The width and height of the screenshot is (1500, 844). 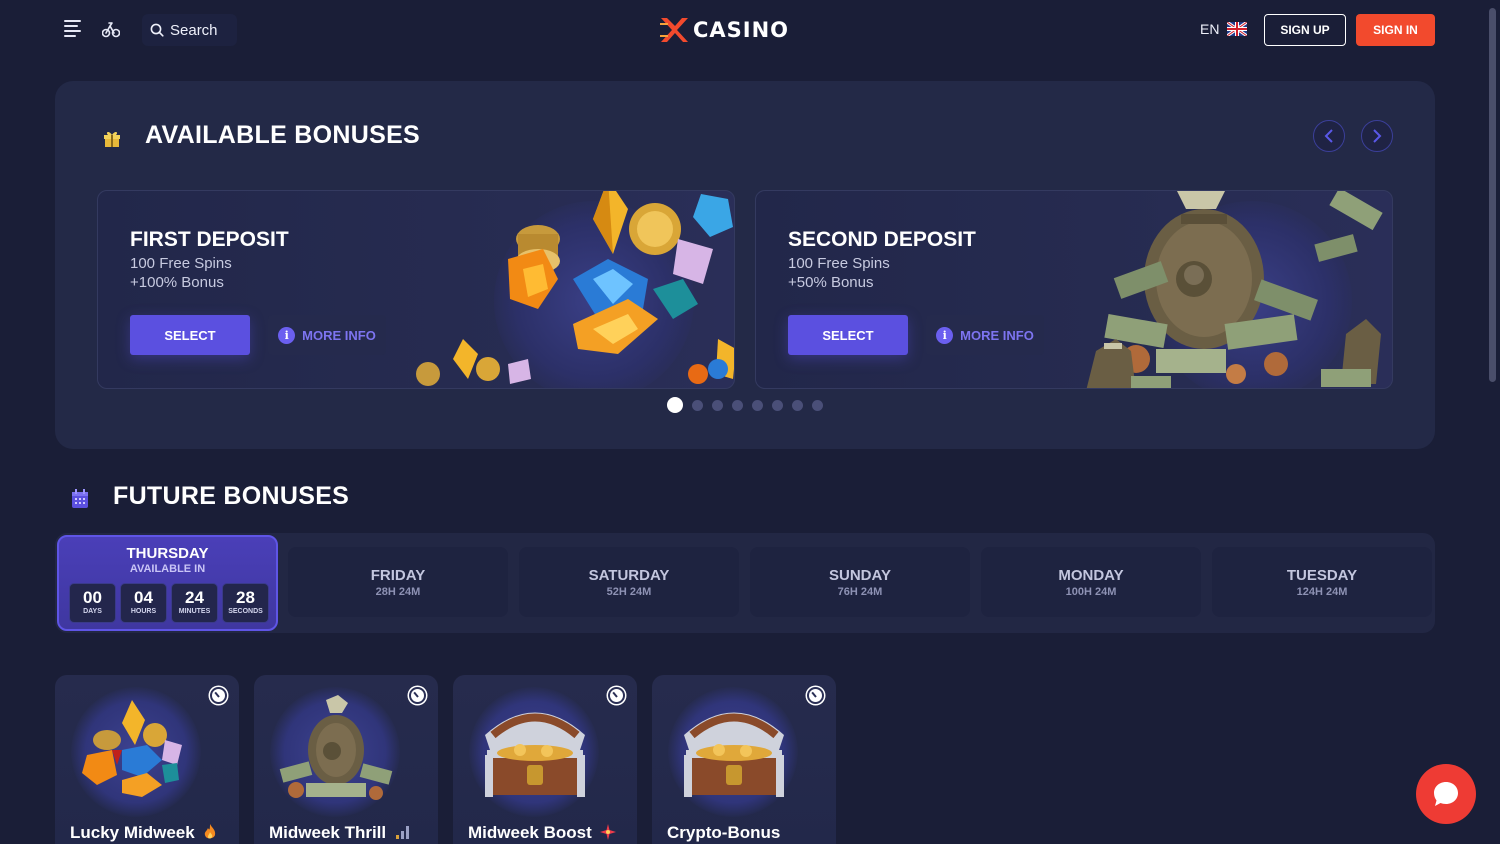 What do you see at coordinates (674, 30) in the screenshot?
I see `logo-mark-icon` at bounding box center [674, 30].